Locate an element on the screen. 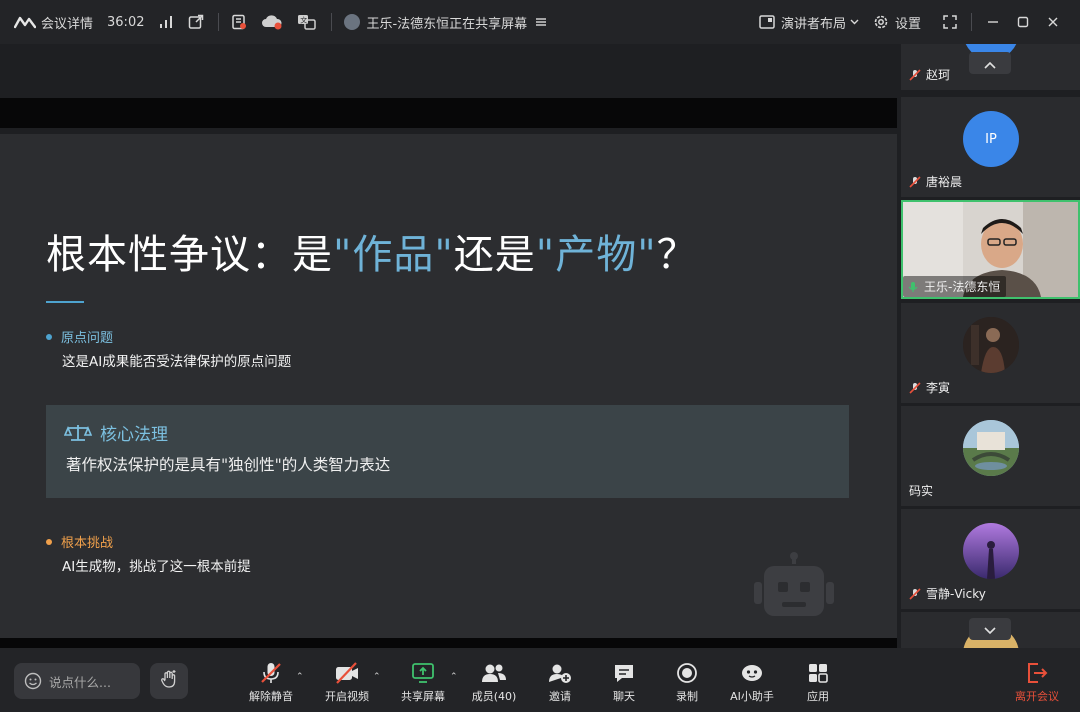  share-screen-button: 共享屏幕 is located at coordinates (423, 682).